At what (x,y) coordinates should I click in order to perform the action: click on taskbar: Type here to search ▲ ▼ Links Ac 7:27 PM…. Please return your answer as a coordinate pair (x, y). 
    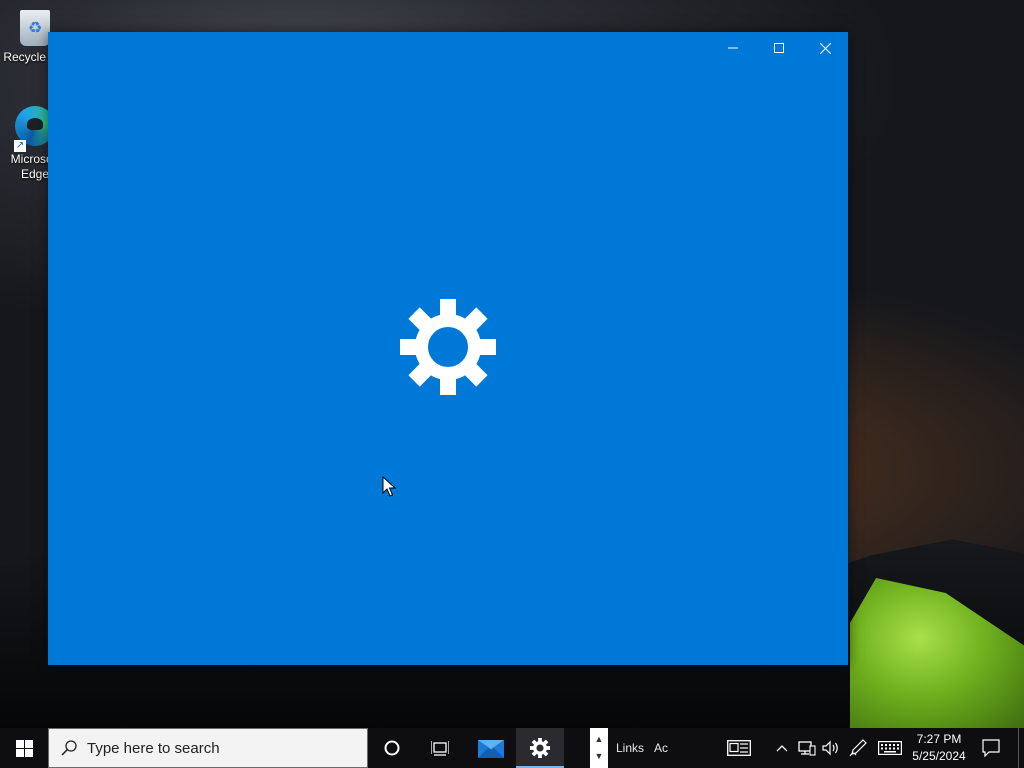
    Looking at the image, I should click on (512, 748).